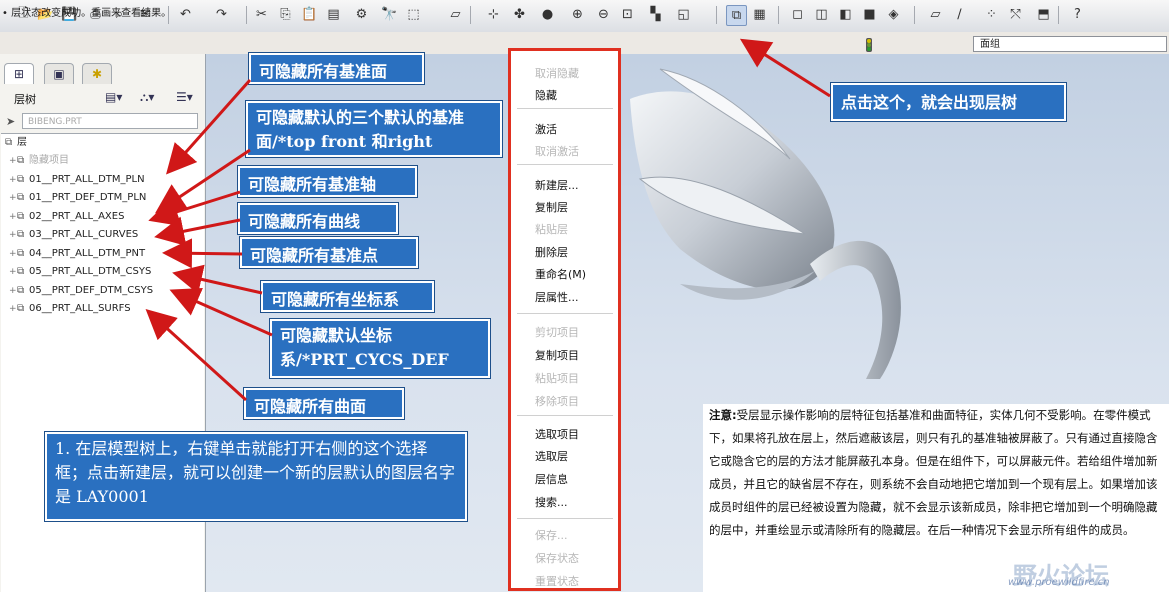  I want to click on arrow-to-dtm-pnt, so click(202, 253).